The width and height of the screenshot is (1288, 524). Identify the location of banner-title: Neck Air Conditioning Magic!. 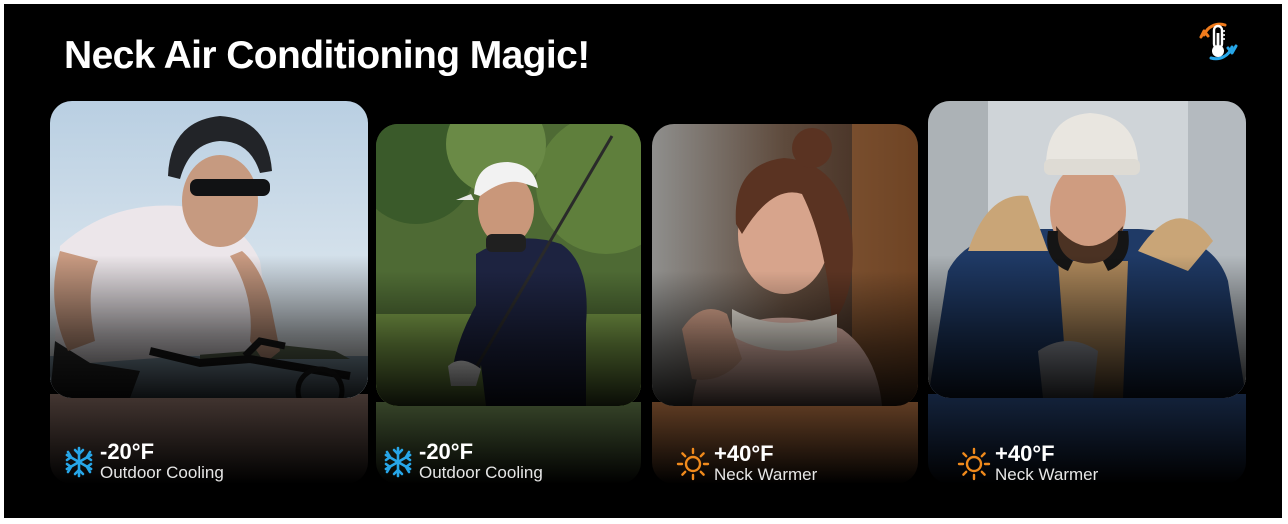
(327, 55).